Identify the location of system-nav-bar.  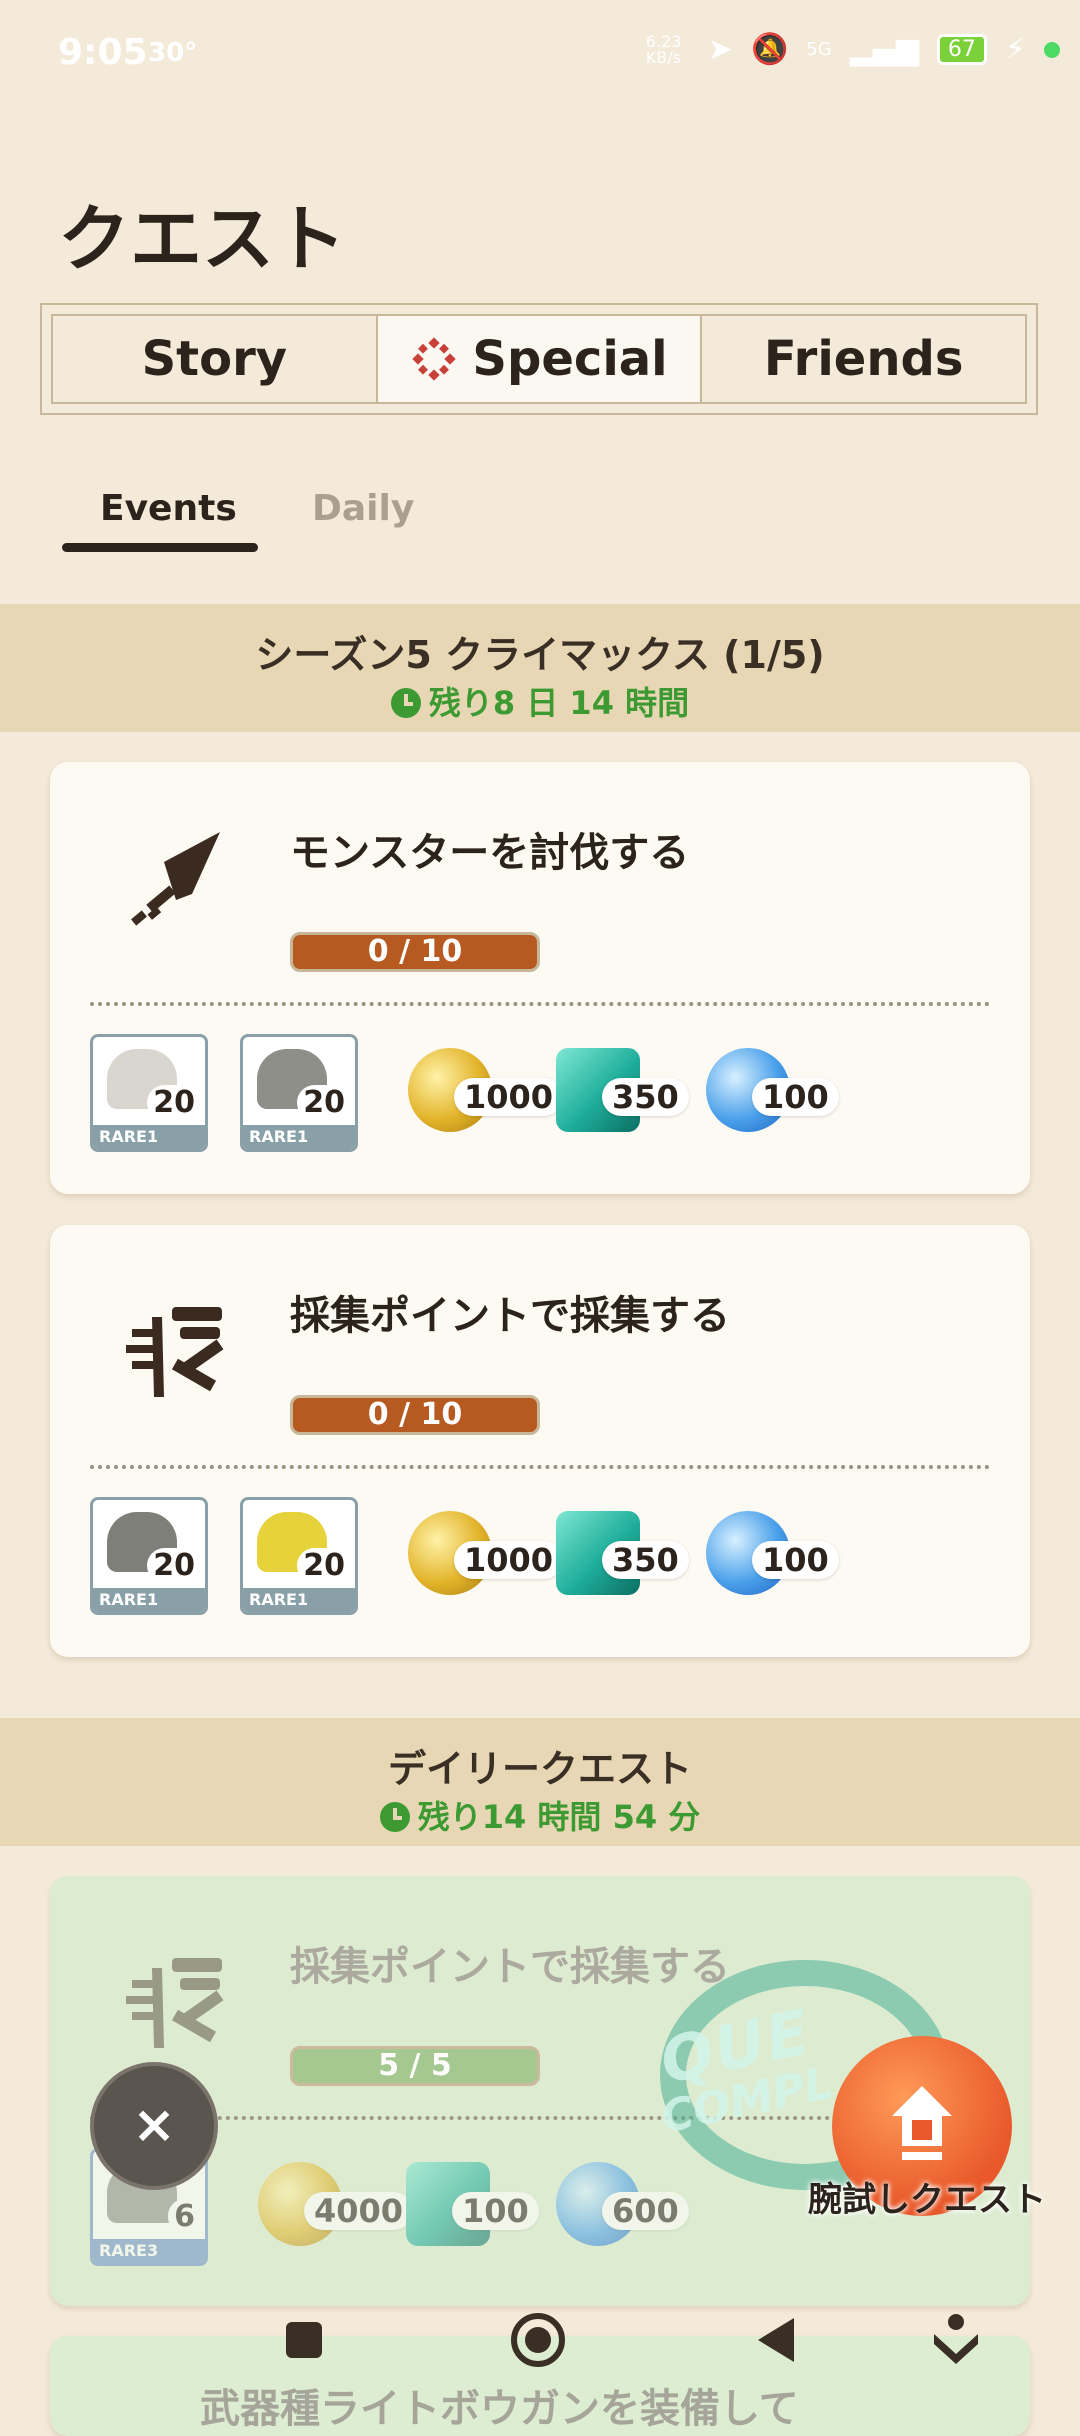
(540, 2350).